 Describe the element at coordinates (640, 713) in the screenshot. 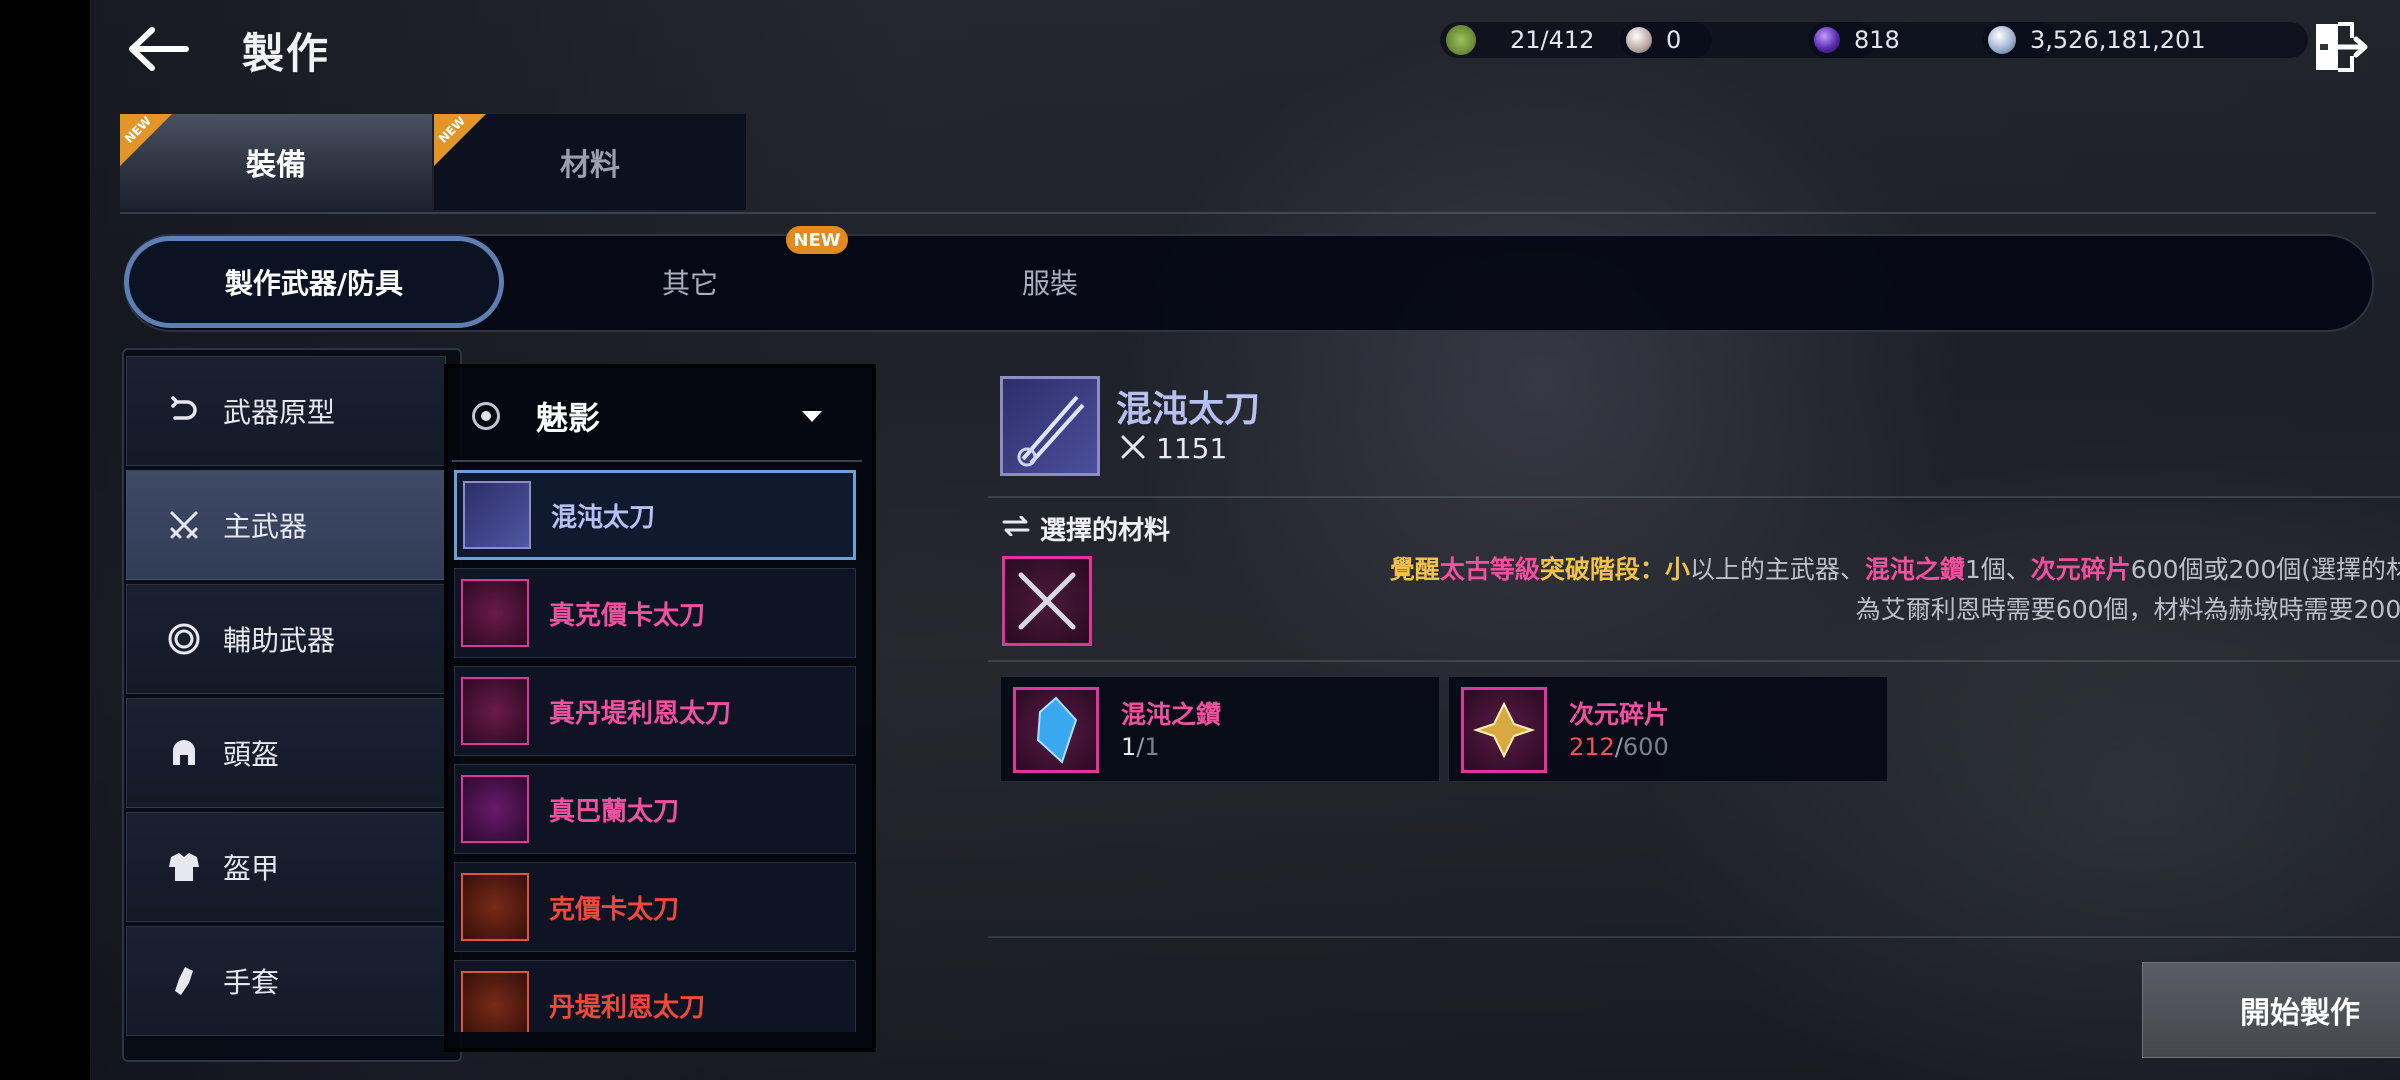

I see `item-label: 真丹堤利恩太刀` at that location.